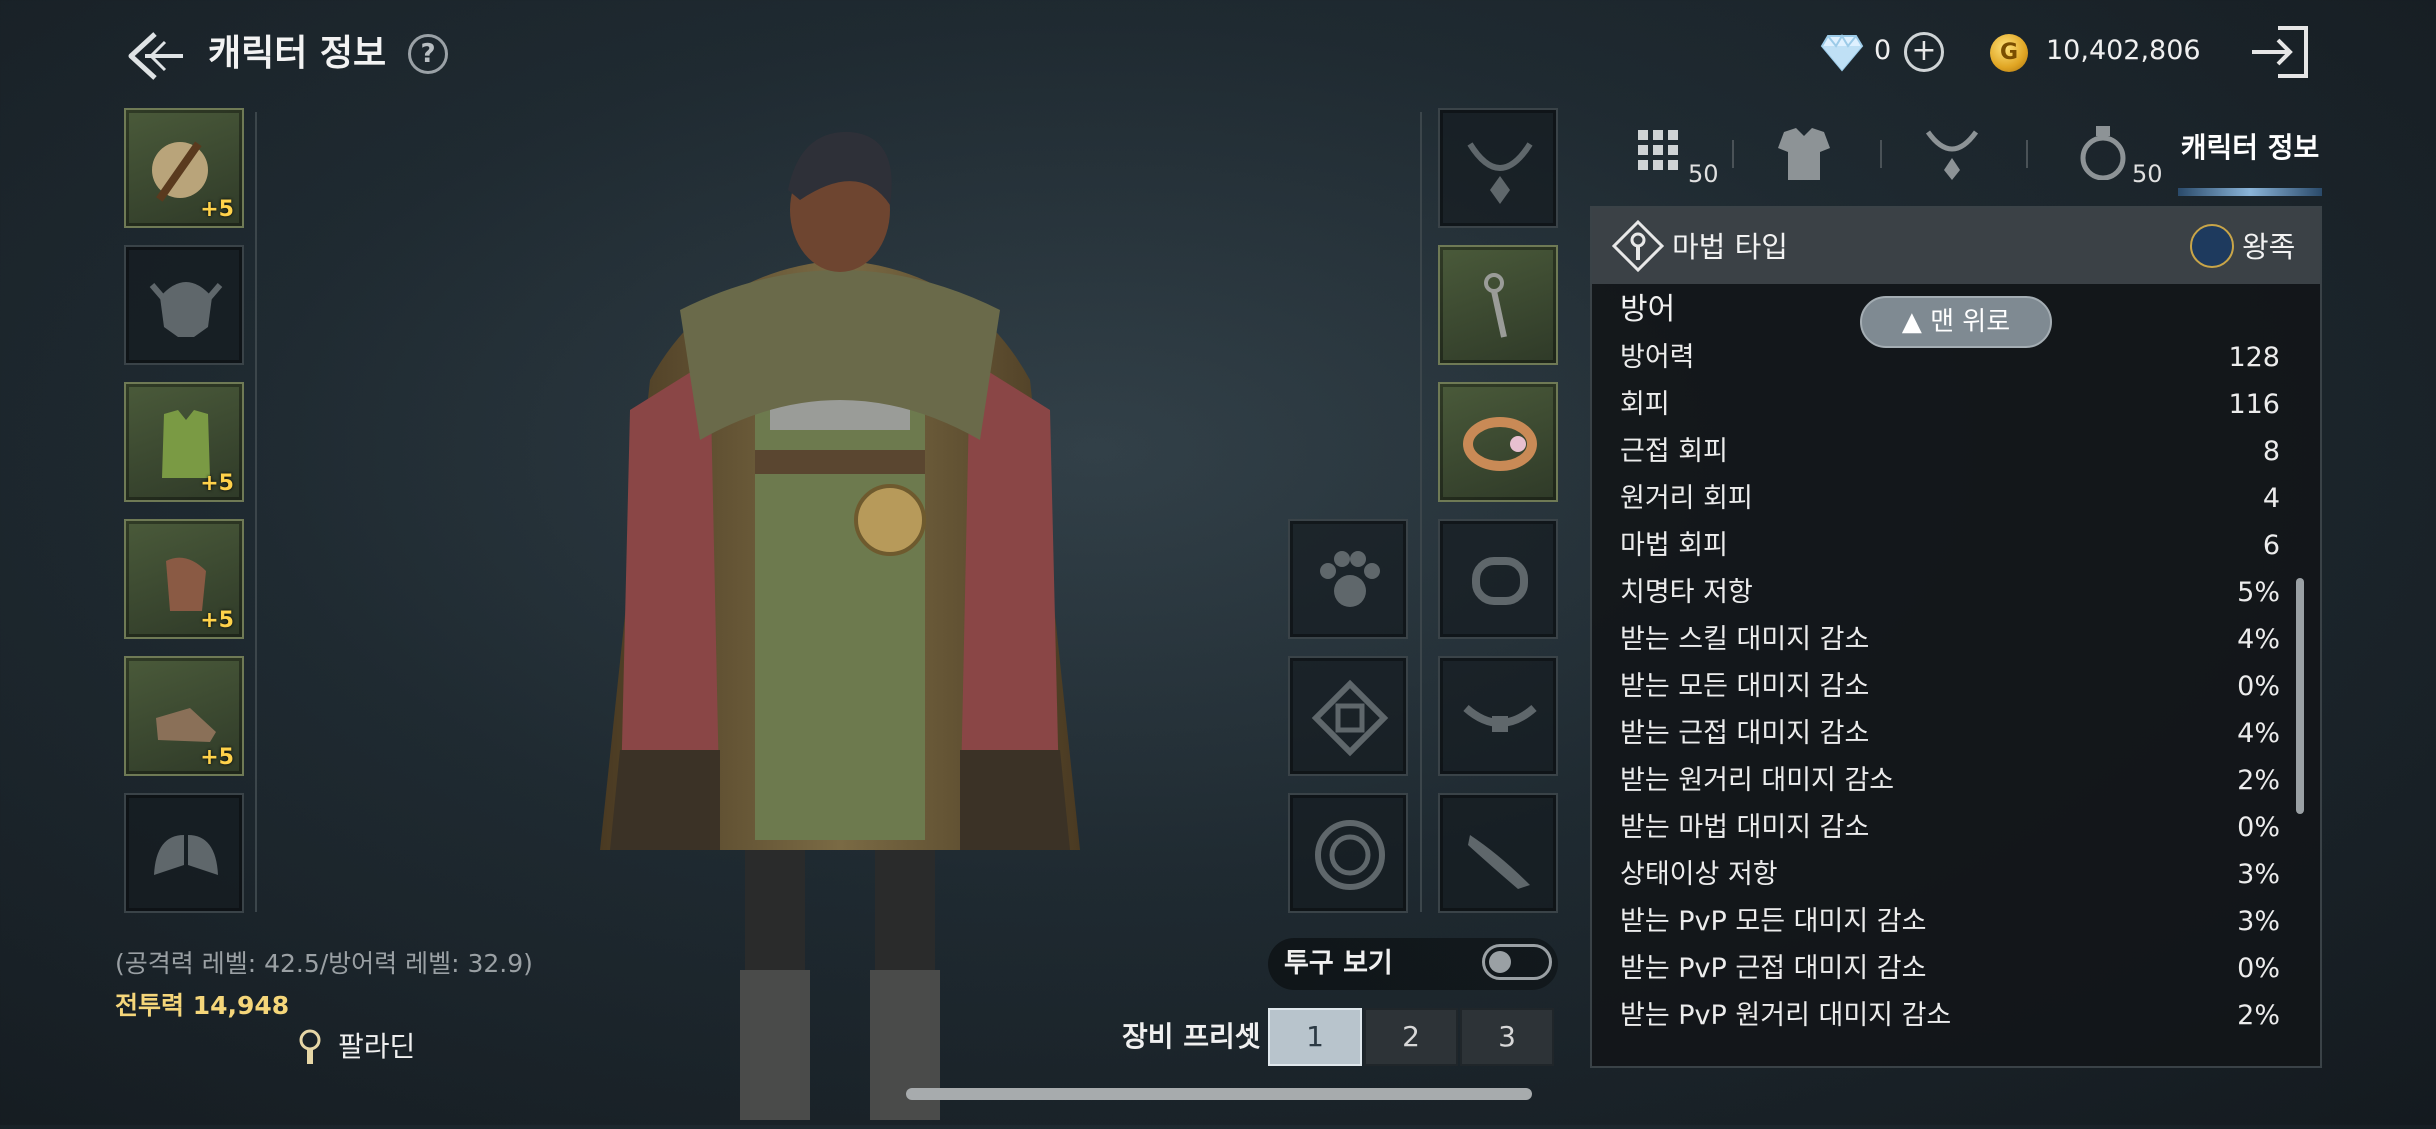 The height and width of the screenshot is (1129, 2436). Describe the element at coordinates (1348, 853) in the screenshot. I see `coin-slot` at that location.